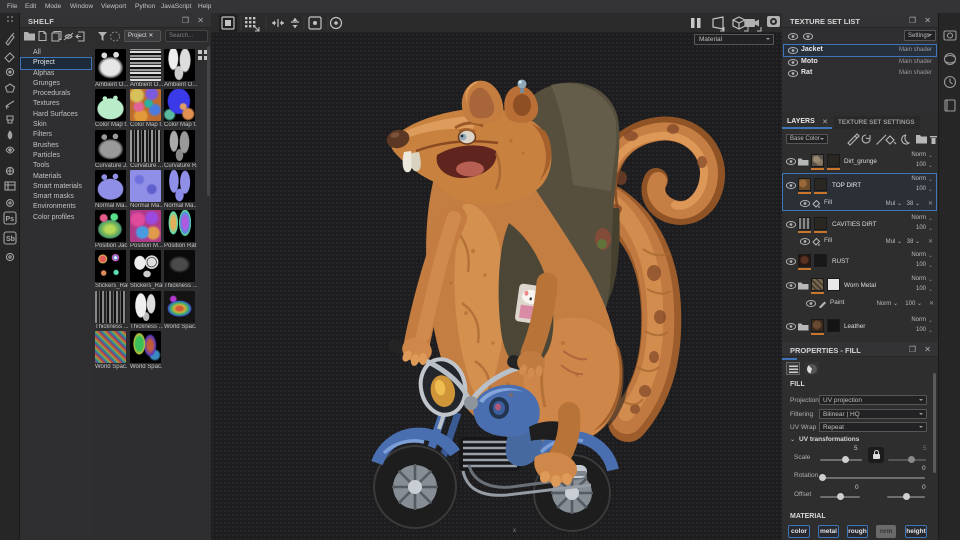  Describe the element at coordinates (10, 239) in the screenshot. I see `svg-text: Sb` at that location.